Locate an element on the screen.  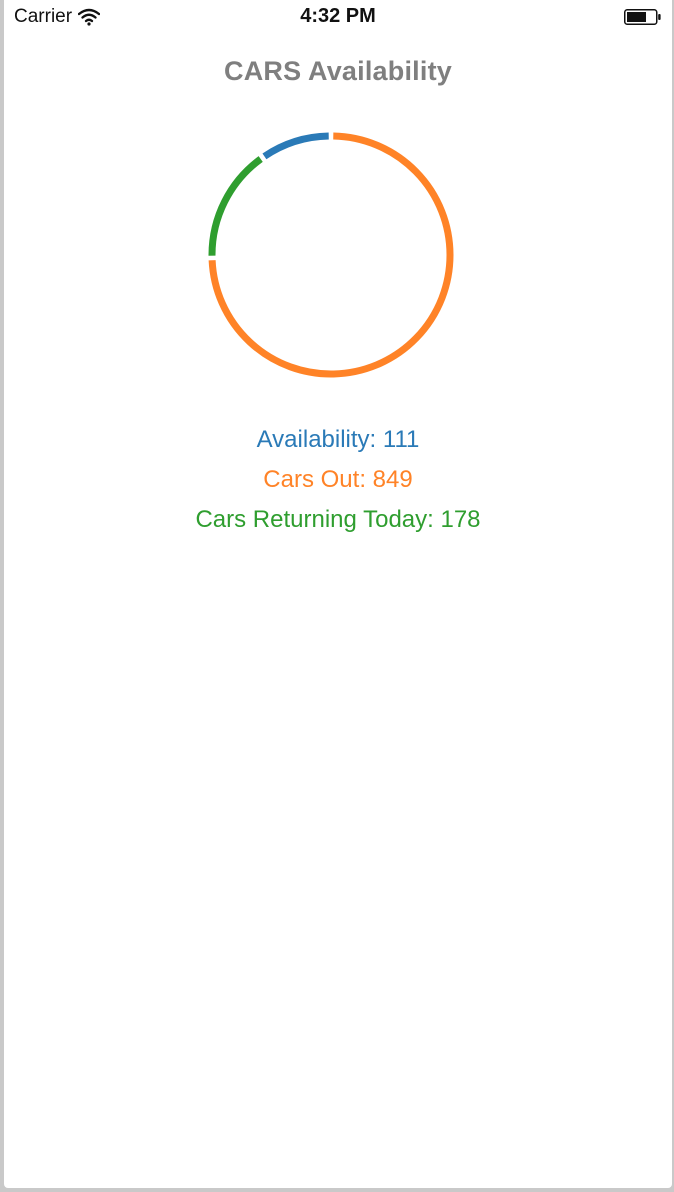
cars-returning-label: Cars Returning Today: 178 is located at coordinates (338, 519).